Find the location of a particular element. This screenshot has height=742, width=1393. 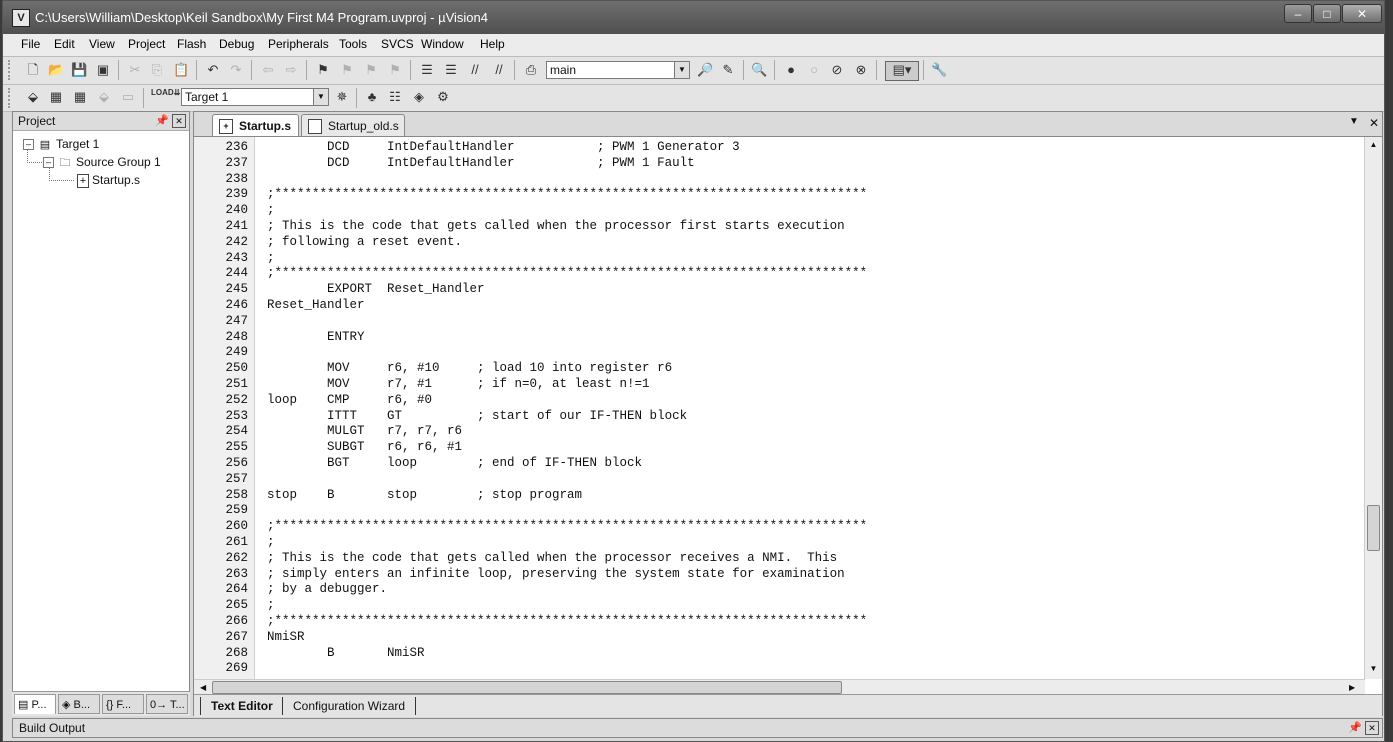

uvision-app-icon: V is located at coordinates (21, 18).